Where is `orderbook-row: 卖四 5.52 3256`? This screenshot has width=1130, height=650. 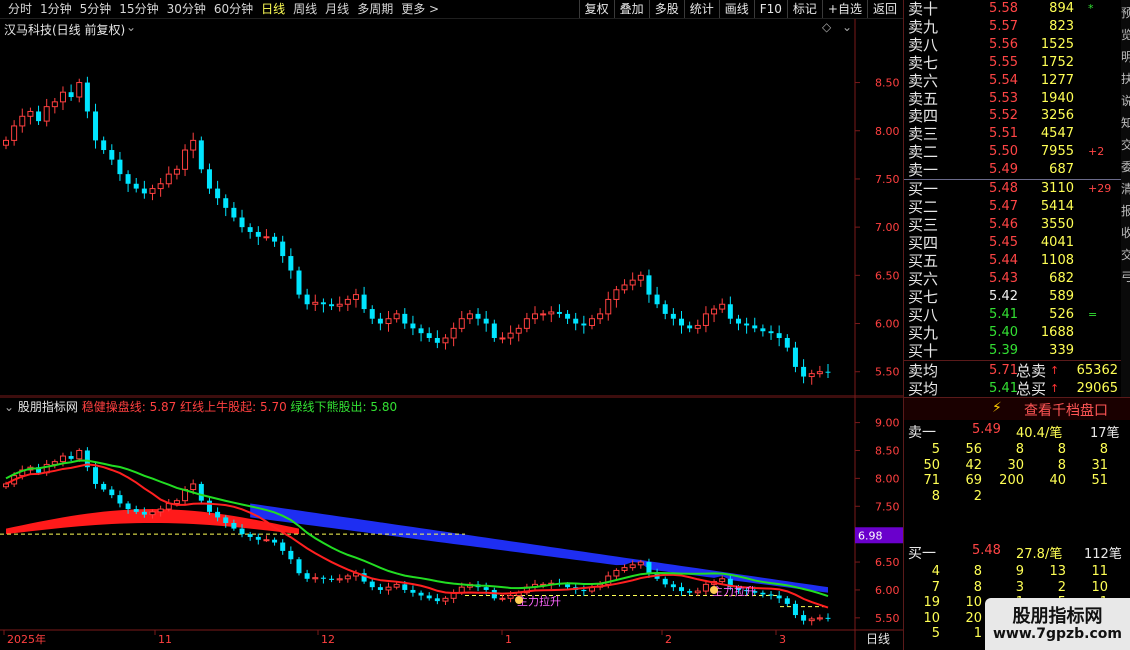 orderbook-row: 卖四 5.52 3256 is located at coordinates (1013, 116).